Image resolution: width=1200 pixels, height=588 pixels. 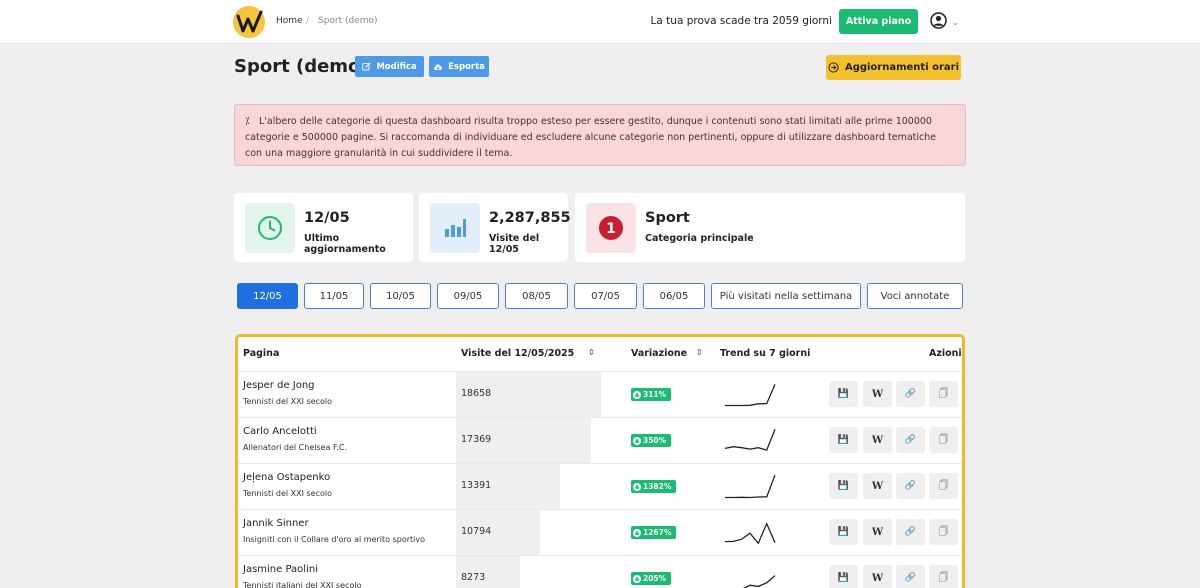 I want to click on page-name: Jeļena Ostapenko, so click(x=286, y=477).